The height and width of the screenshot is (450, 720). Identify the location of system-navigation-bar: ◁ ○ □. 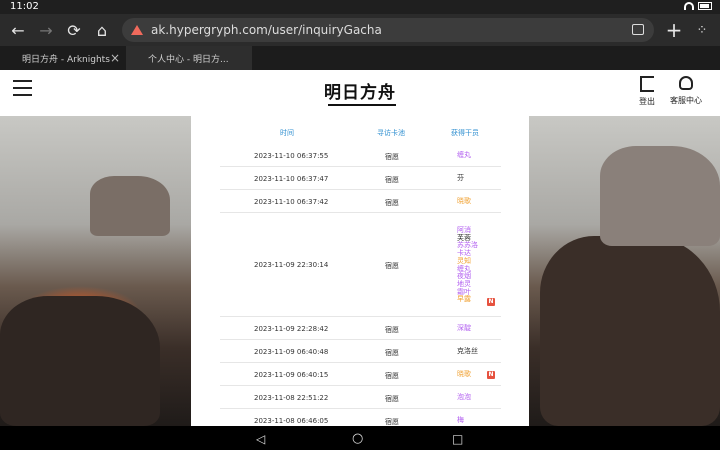
(360, 438).